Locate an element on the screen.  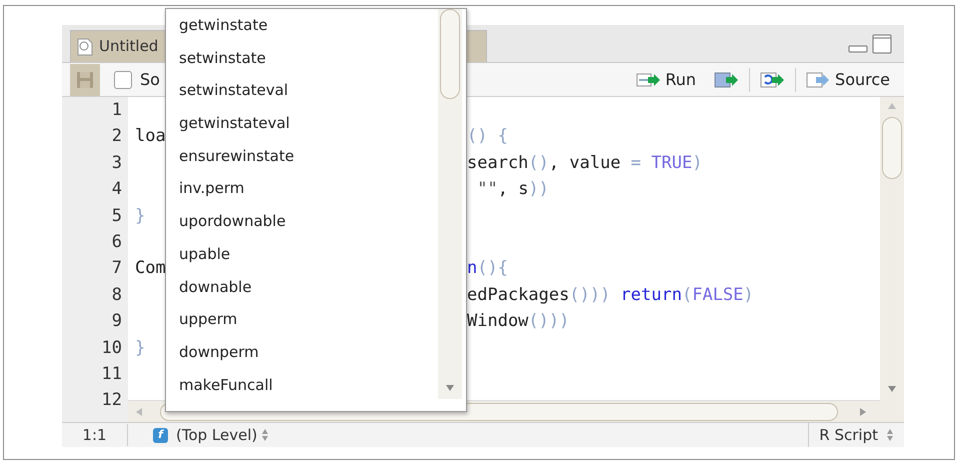
line-number: 7 is located at coordinates (116, 268).